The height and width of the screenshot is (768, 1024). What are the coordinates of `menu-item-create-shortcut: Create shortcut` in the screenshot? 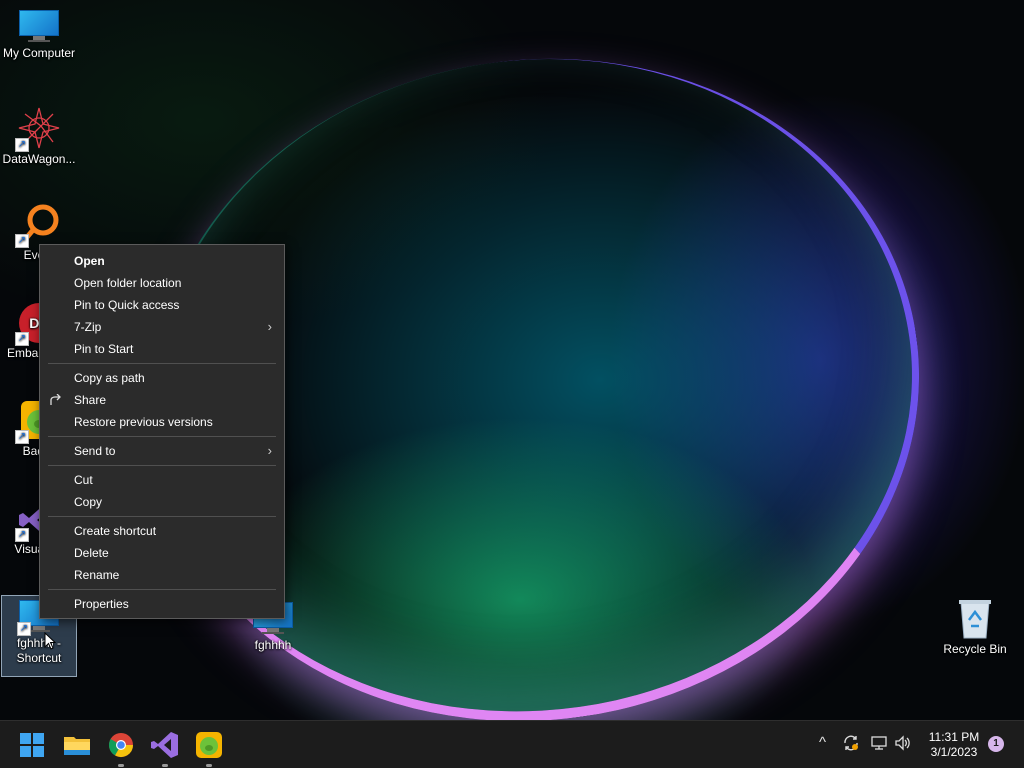 It's located at (162, 531).